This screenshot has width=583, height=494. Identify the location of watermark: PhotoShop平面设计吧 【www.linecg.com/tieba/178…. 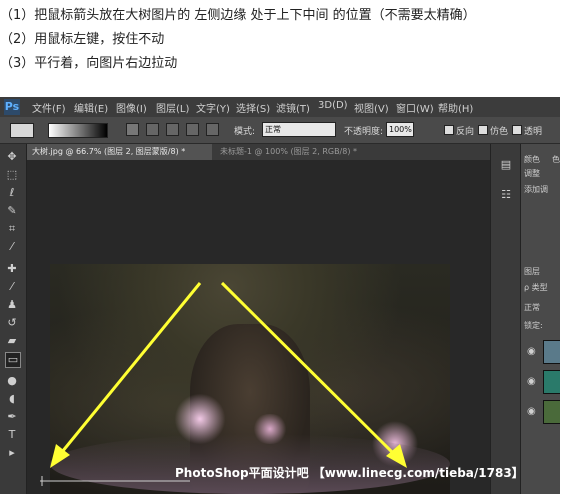
(349, 473).